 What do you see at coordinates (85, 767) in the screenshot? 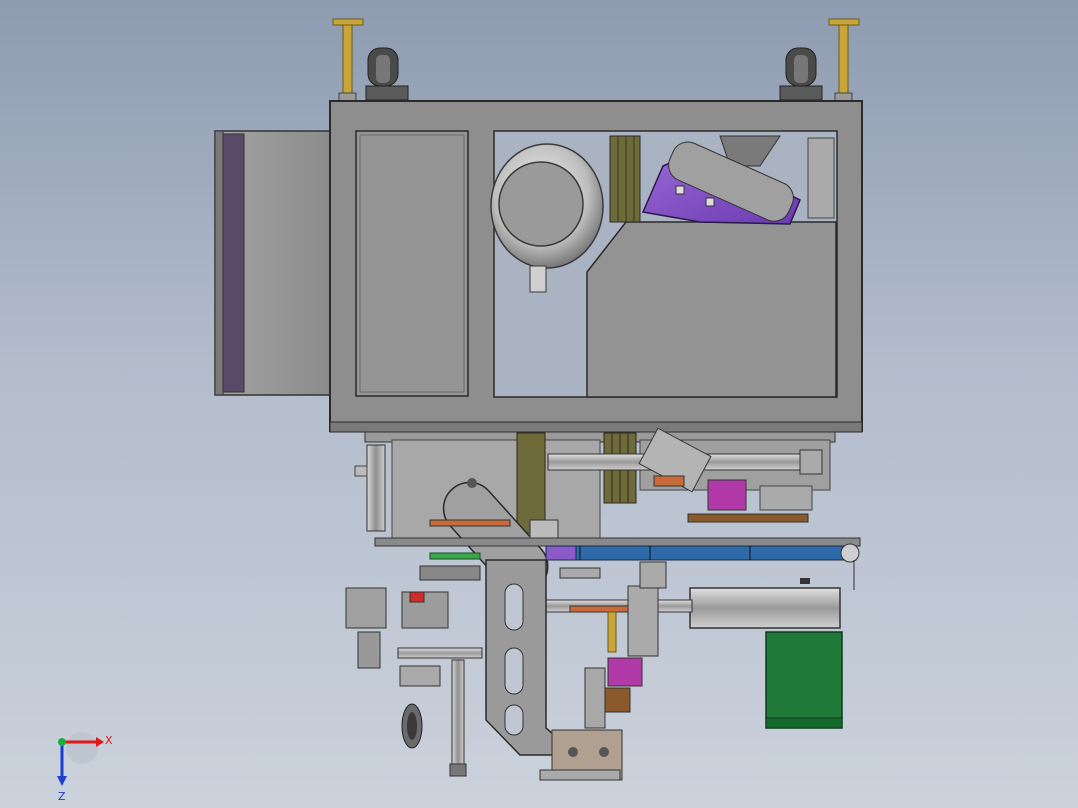
I see `coordinate-triad: X Z` at bounding box center [85, 767].